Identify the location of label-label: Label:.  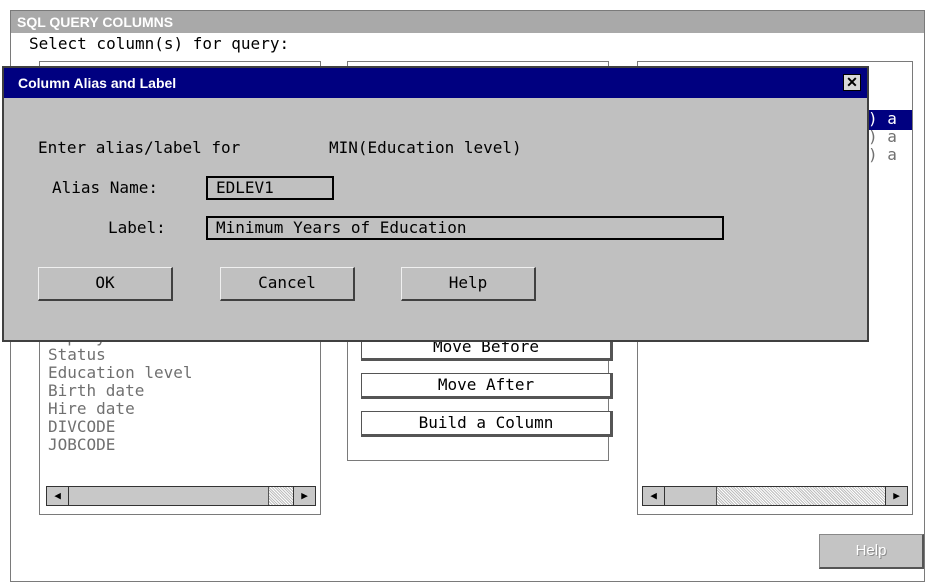
(137, 227).